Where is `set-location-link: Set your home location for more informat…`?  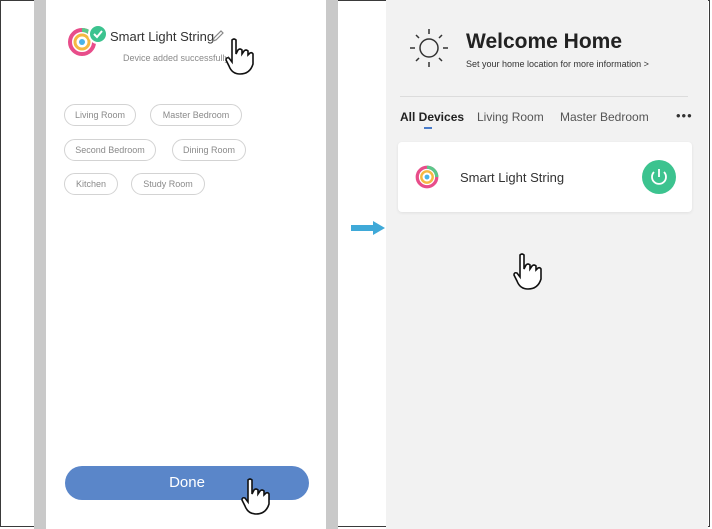 set-location-link: Set your home location for more informat… is located at coordinates (557, 64).